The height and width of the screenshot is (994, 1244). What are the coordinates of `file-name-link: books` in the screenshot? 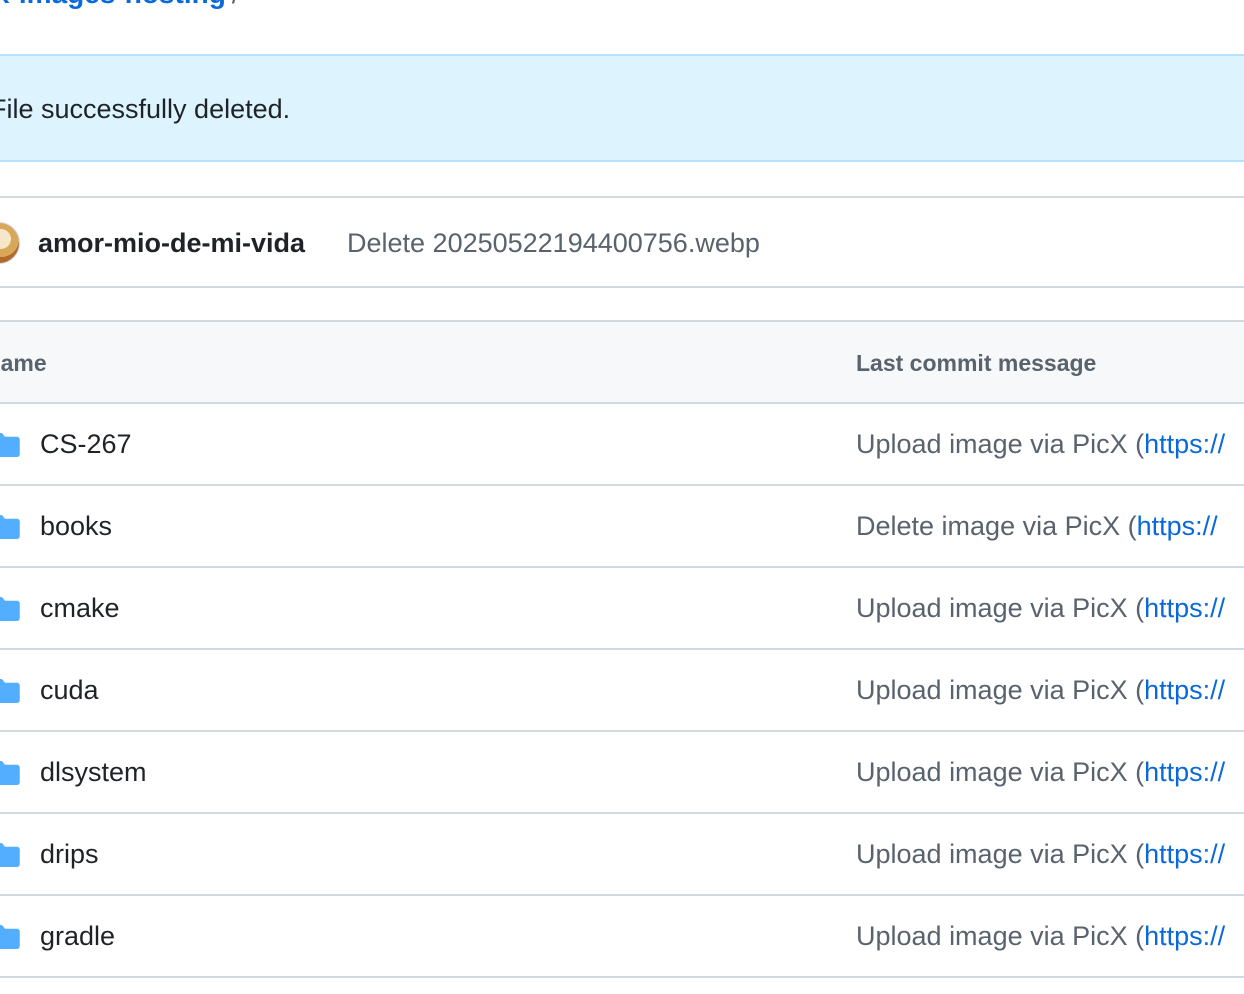 It's located at (76, 526).